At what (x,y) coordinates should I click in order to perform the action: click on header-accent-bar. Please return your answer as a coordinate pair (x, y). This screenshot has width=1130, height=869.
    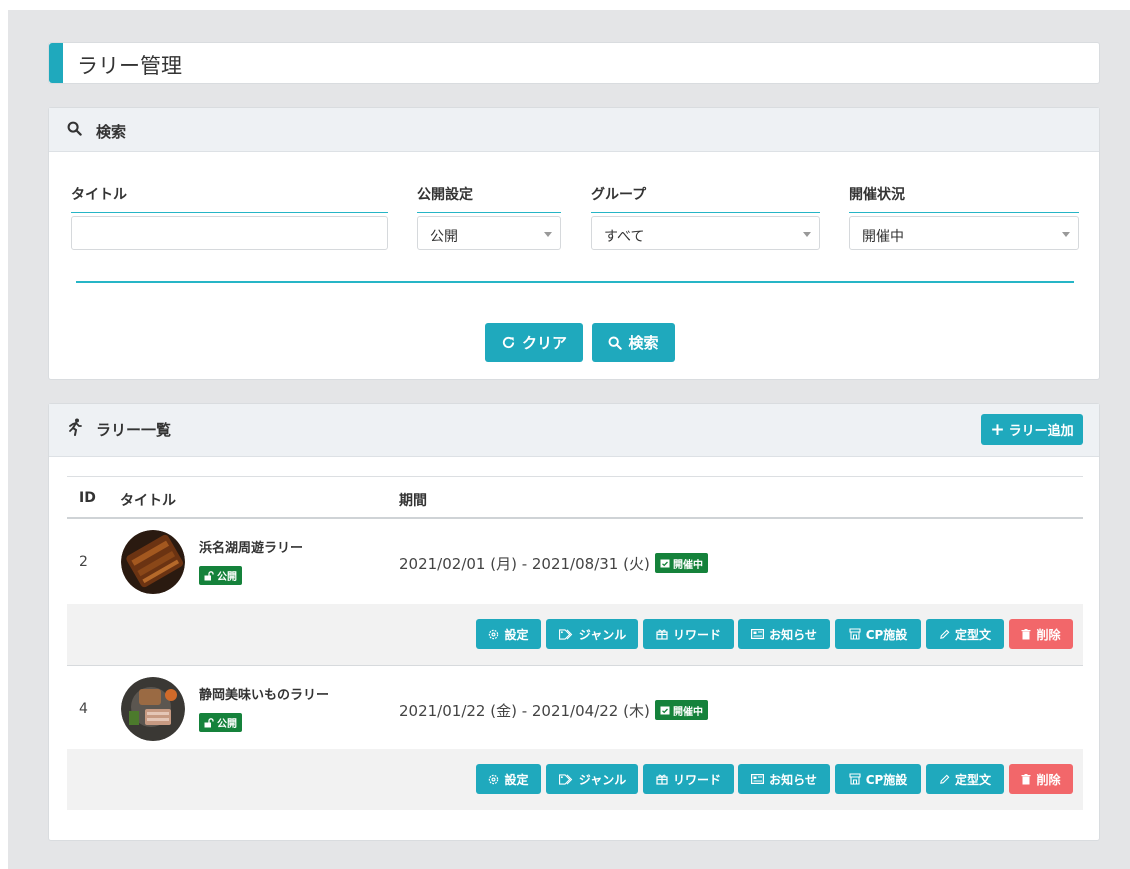
    Looking at the image, I should click on (56, 63).